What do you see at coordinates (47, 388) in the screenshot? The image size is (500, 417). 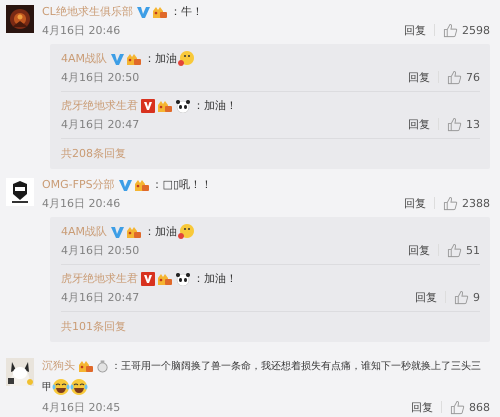 I see `comment-text: 甲` at bounding box center [47, 388].